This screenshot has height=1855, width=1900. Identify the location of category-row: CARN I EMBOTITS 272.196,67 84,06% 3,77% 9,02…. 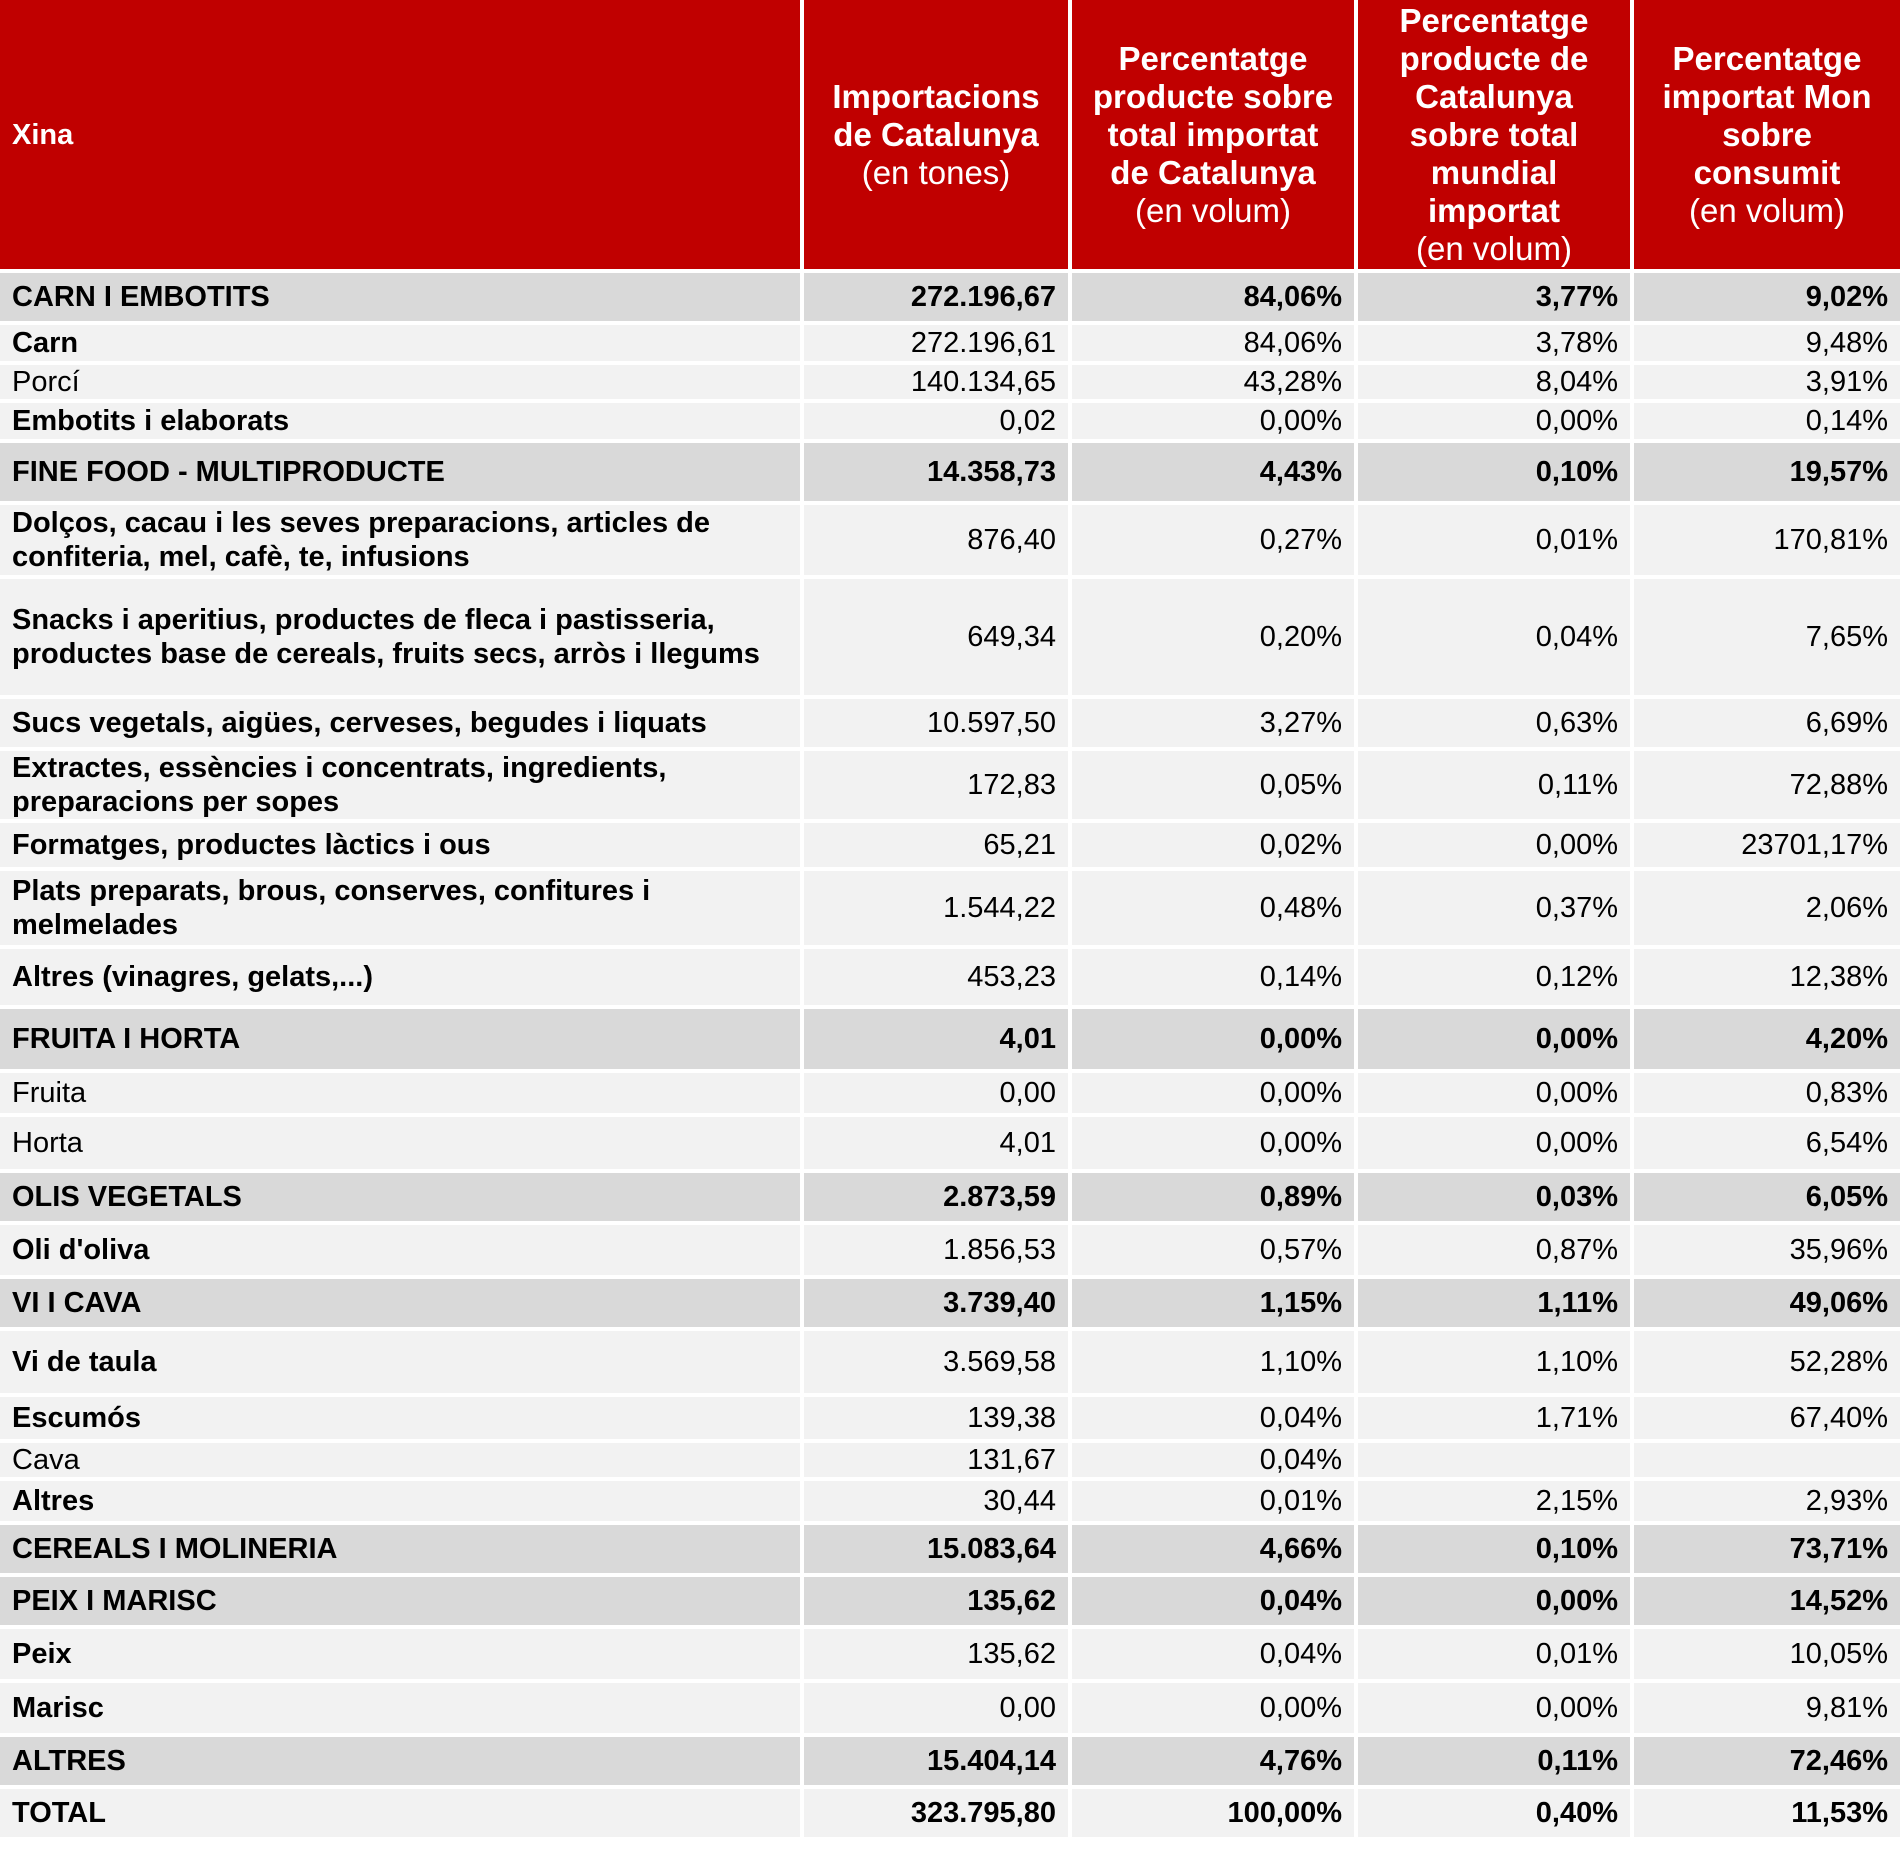
(950, 299).